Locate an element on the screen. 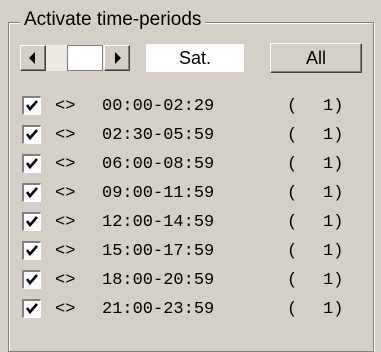 Image resolution: width=381 pixels, height=352 pixels. period-row: <> 21:00-23:59 (1) is located at coordinates (190, 309).